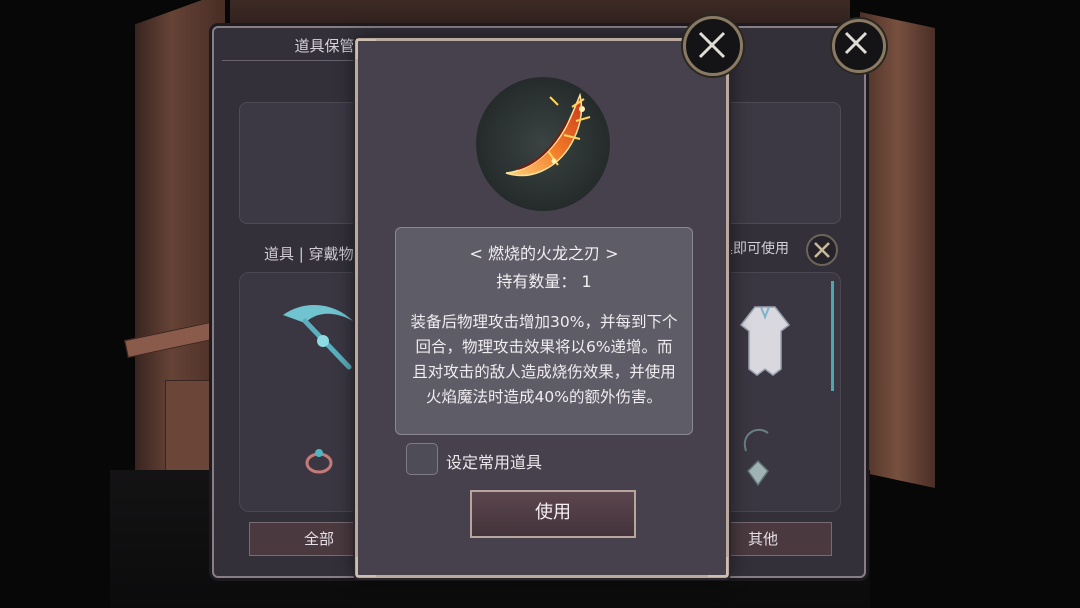 The image size is (1080, 608). What do you see at coordinates (553, 514) in the screenshot?
I see `use-button: 使用` at bounding box center [553, 514].